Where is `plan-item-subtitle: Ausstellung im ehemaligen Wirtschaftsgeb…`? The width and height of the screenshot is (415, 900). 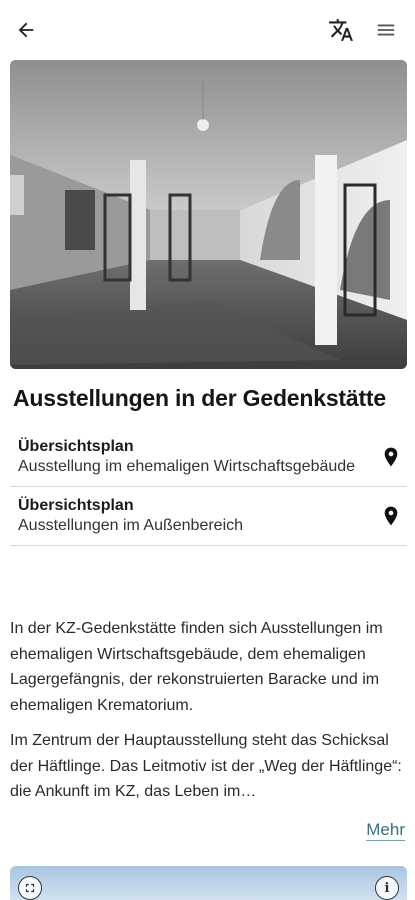
plan-item-subtitle: Ausstellung im ehemaligen Wirtschaftsgeb… is located at coordinates (187, 466).